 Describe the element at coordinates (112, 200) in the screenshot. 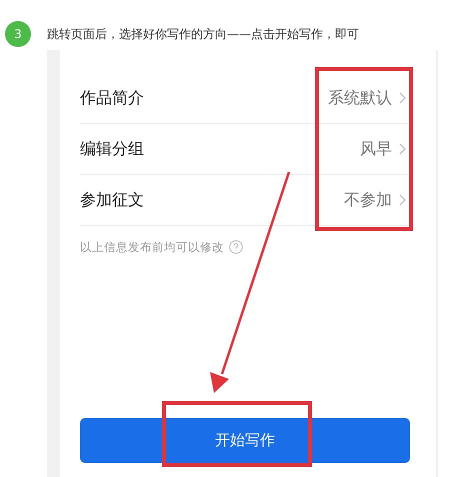

I see `setting-label: 参加征文` at that location.